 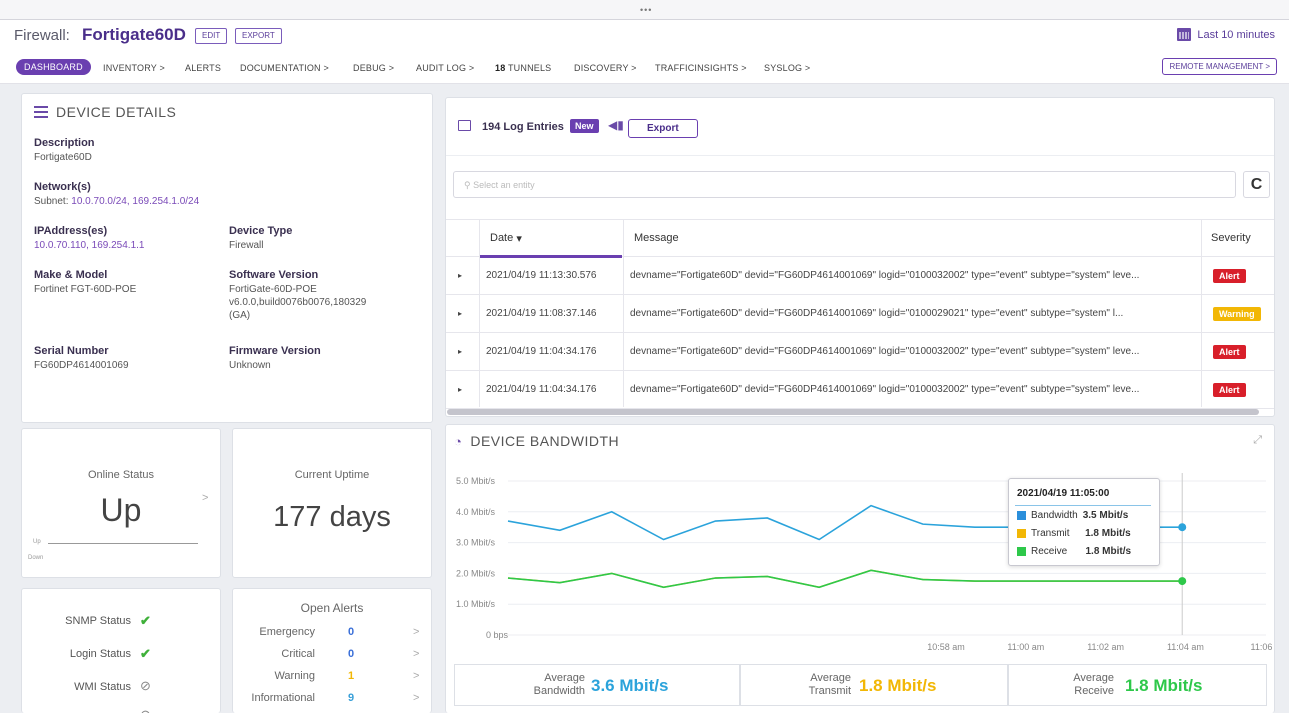 What do you see at coordinates (1094, 691) in the screenshot?
I see `stat-label-line: Receive` at bounding box center [1094, 691].